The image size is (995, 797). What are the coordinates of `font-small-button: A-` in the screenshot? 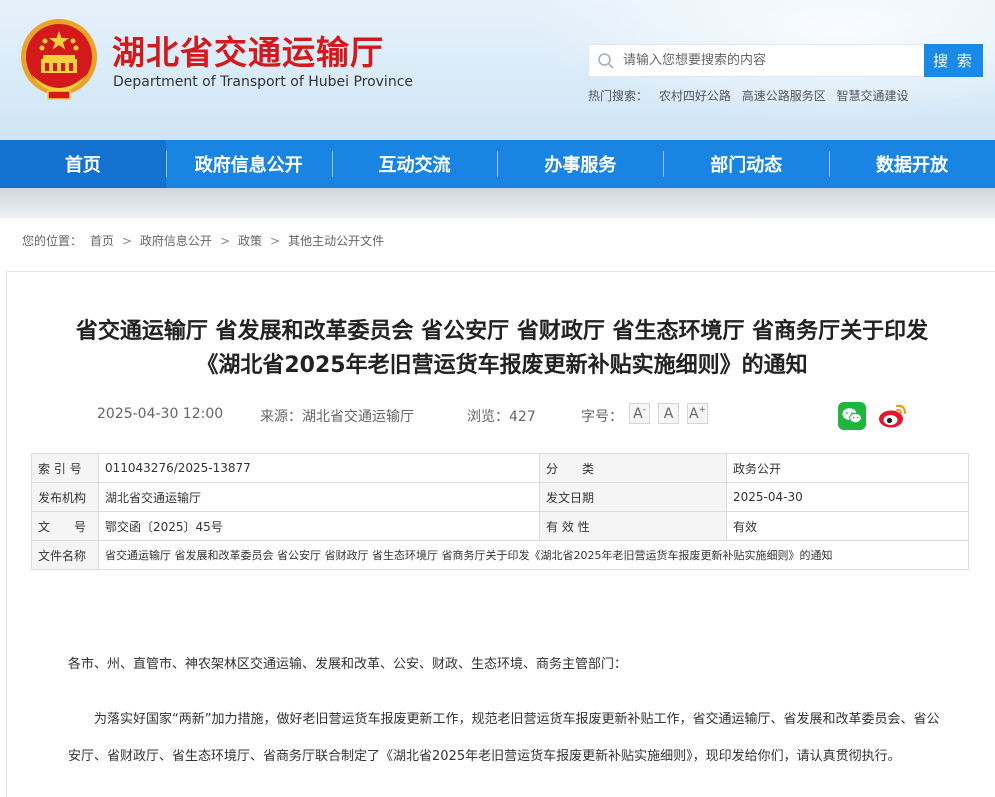 It's located at (639, 413).